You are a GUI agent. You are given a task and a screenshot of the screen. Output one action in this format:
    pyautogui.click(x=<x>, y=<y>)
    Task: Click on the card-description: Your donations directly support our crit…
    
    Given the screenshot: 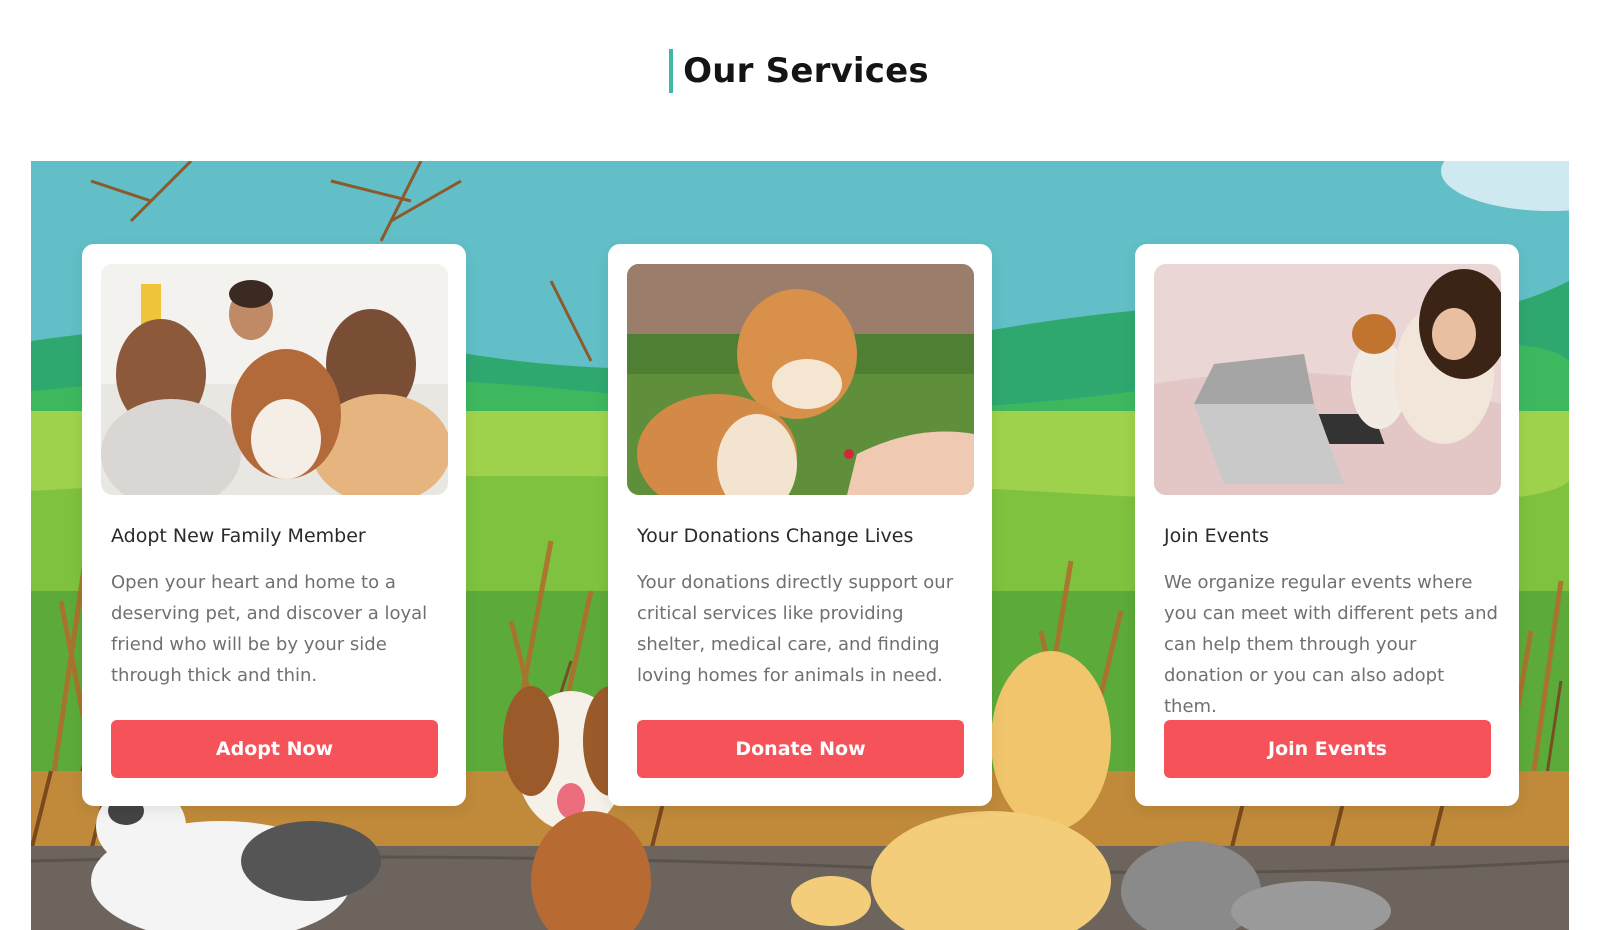 What is the action you would take?
    pyautogui.click(x=795, y=629)
    